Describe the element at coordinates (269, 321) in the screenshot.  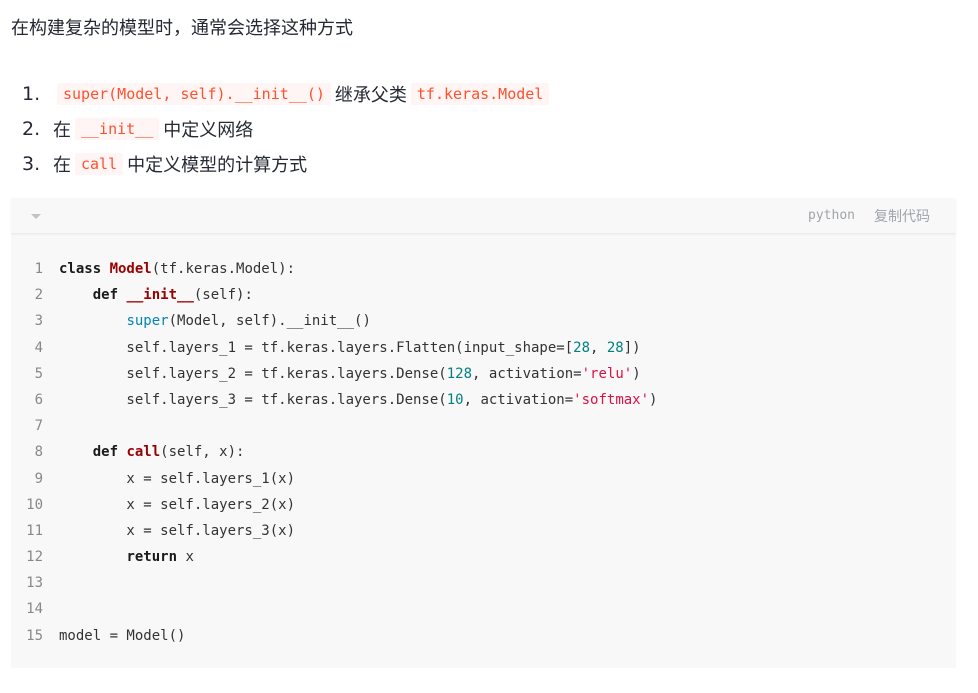
I see `code-token: (Model, self).__init__()` at that location.